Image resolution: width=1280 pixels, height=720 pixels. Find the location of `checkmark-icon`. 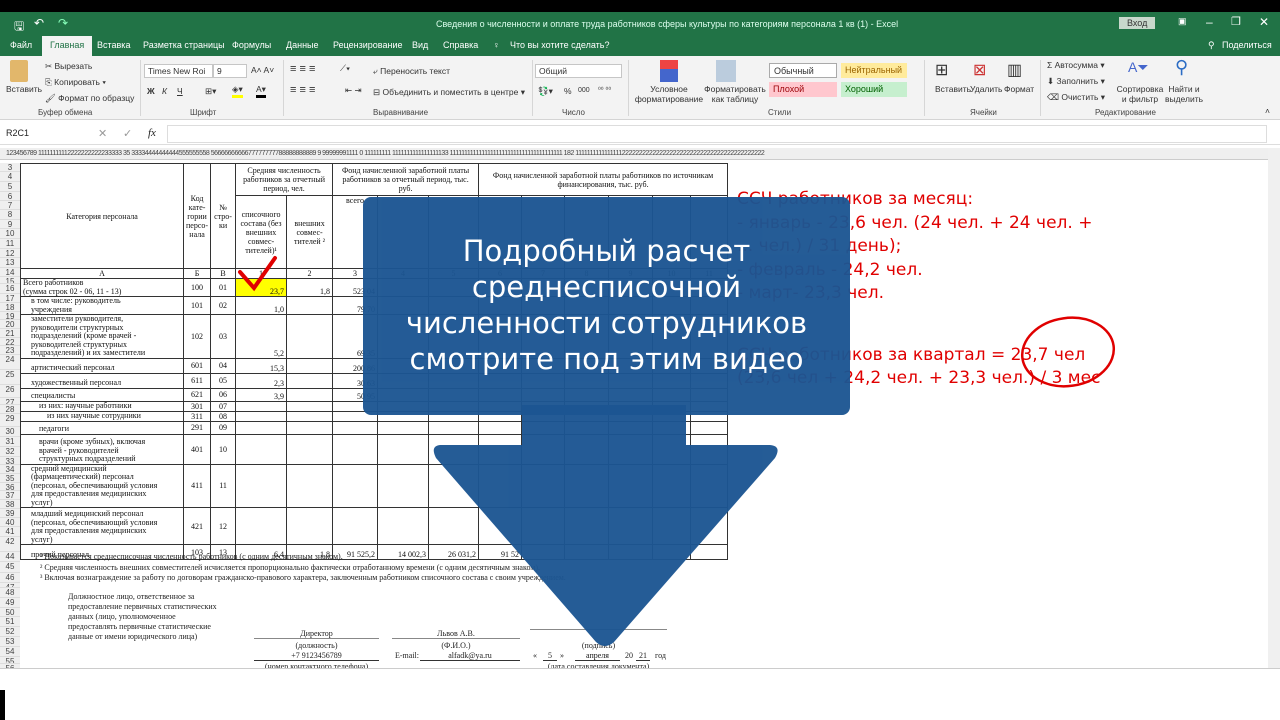

checkmark-icon is located at coordinates (257, 274).